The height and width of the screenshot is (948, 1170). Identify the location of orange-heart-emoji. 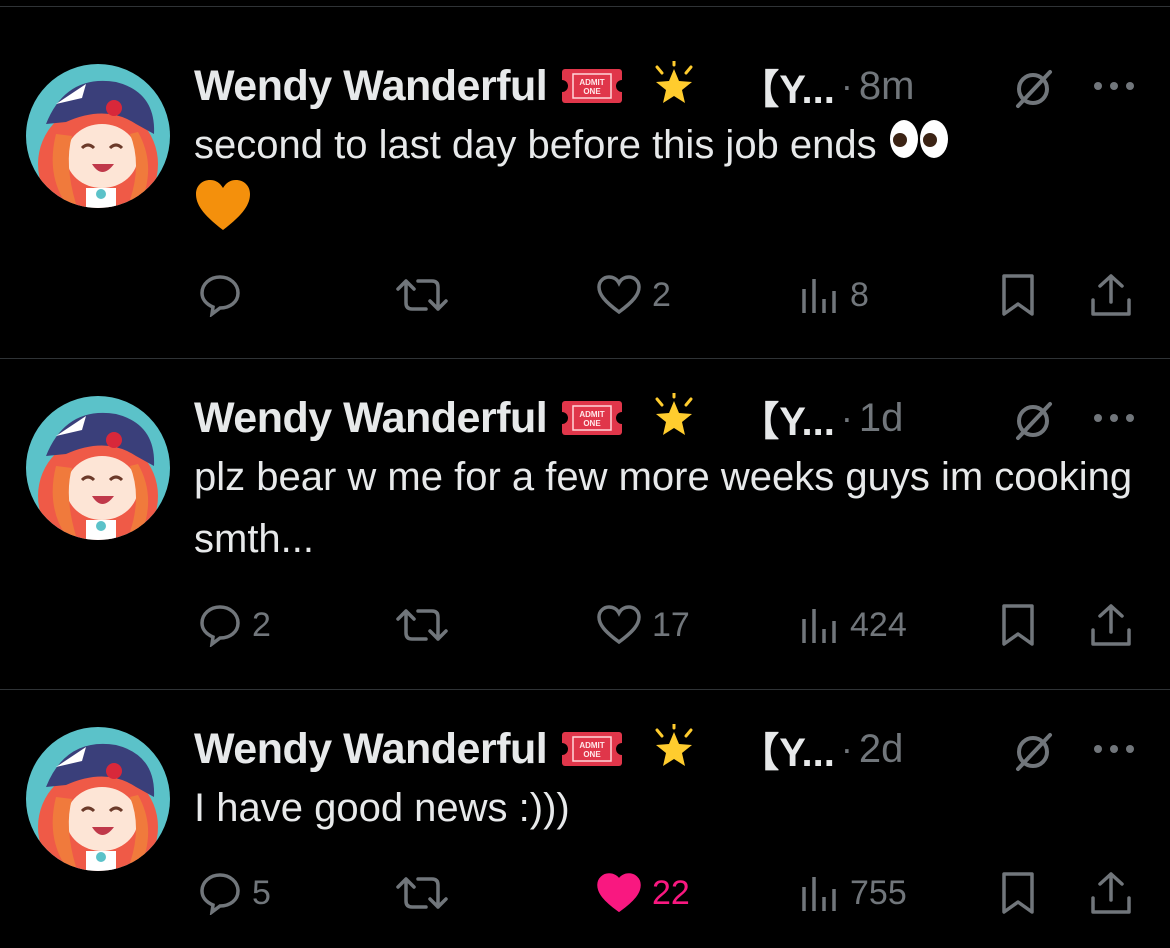
(223, 214).